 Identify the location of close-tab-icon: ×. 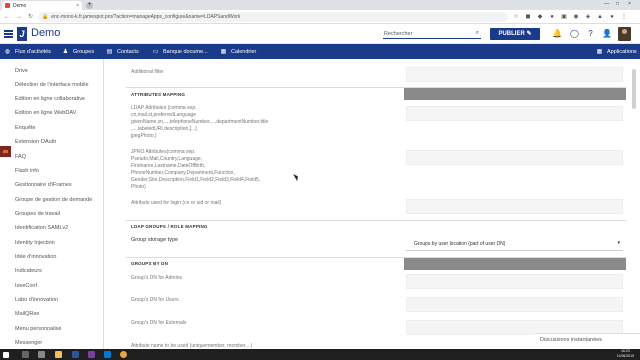
(77, 6).